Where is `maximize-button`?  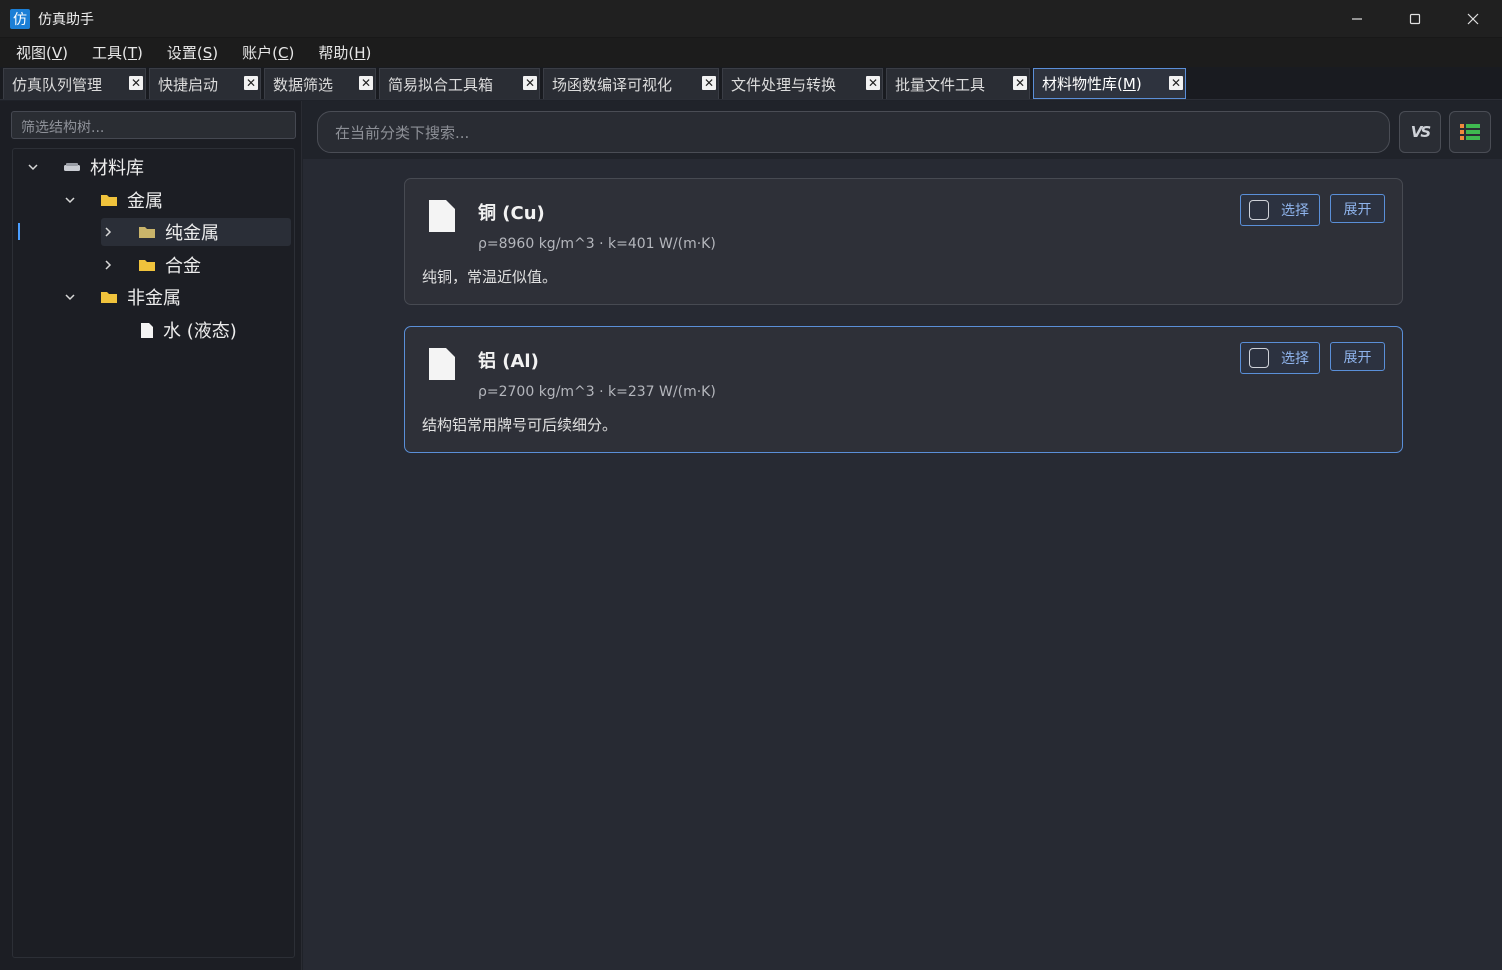
maximize-button is located at coordinates (1415, 19).